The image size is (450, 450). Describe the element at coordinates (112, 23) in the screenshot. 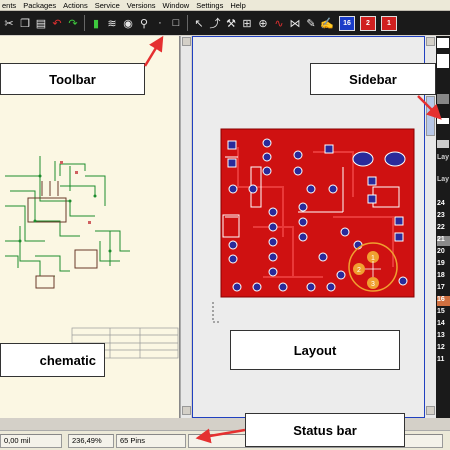

I see `layers-icon: ≋` at that location.